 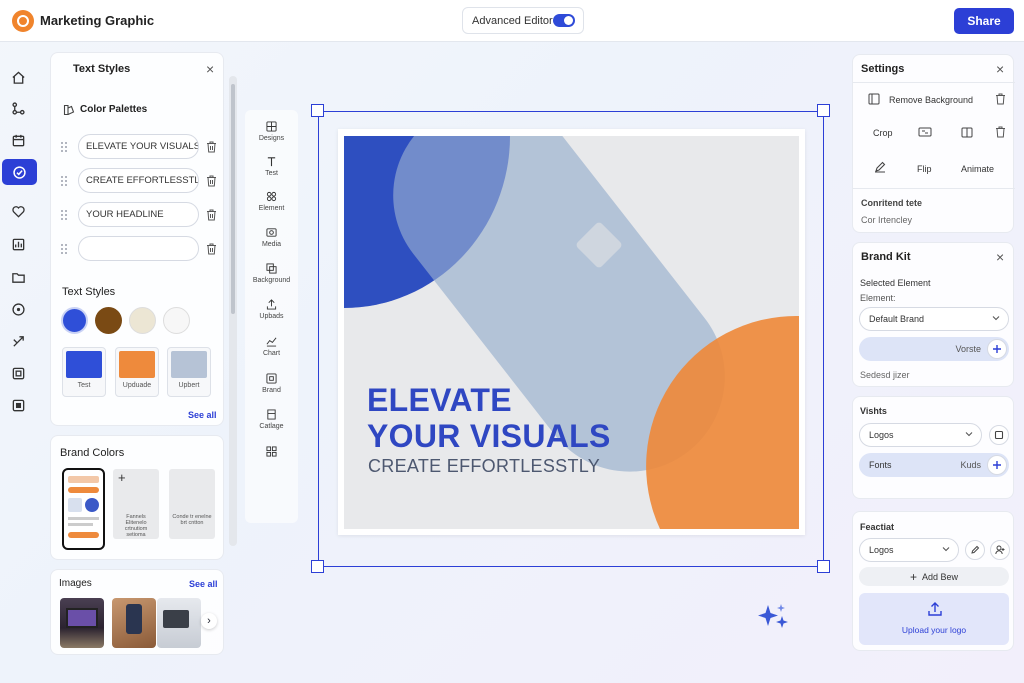 I want to click on tool-text: Test, so click(x=271, y=166).